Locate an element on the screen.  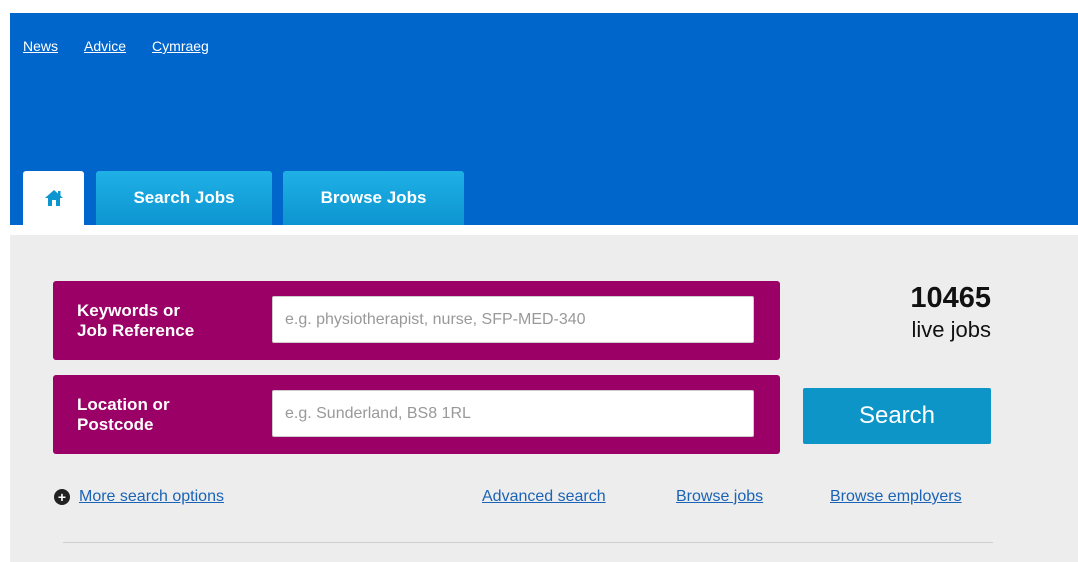
nav-link-news: News is located at coordinates (40, 46).